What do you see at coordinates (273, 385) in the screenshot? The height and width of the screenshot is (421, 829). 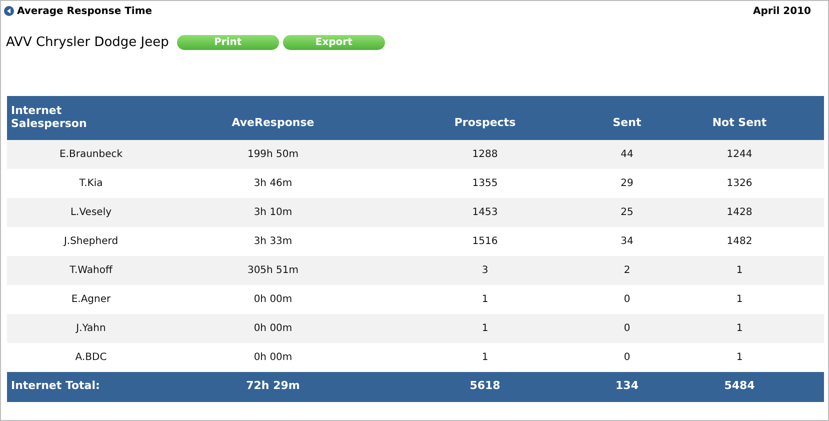 I see `total-value: 72h 29m` at bounding box center [273, 385].